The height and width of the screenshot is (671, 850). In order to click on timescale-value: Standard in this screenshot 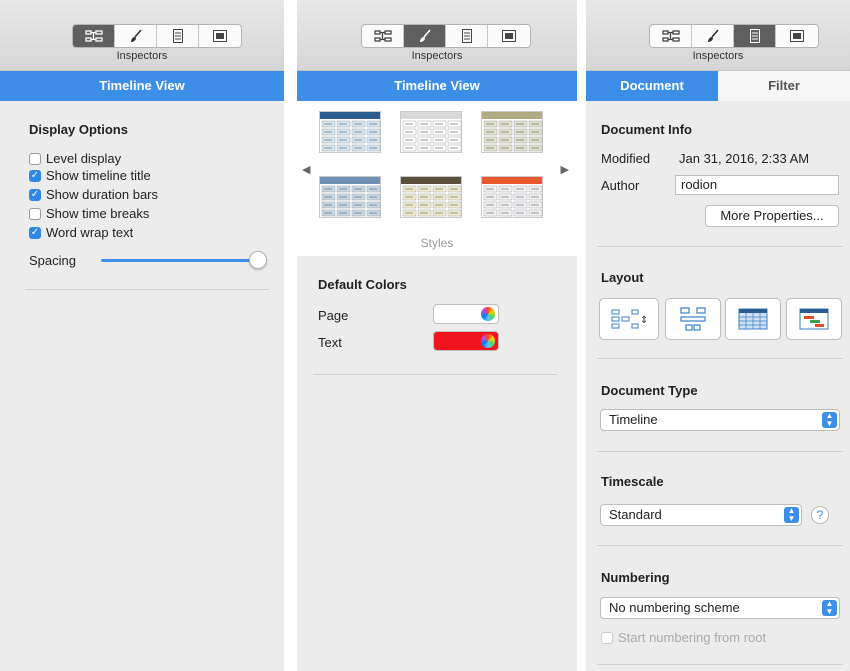, I will do `click(635, 514)`.